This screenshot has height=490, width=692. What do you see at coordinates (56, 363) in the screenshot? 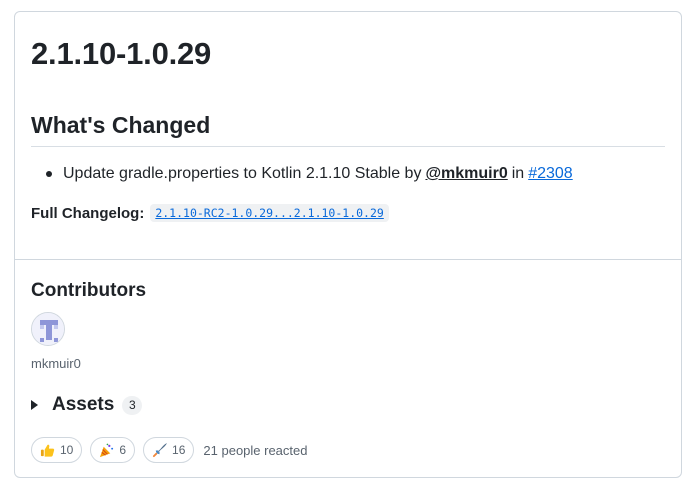
I see `contributor-name: mkmuir0` at bounding box center [56, 363].